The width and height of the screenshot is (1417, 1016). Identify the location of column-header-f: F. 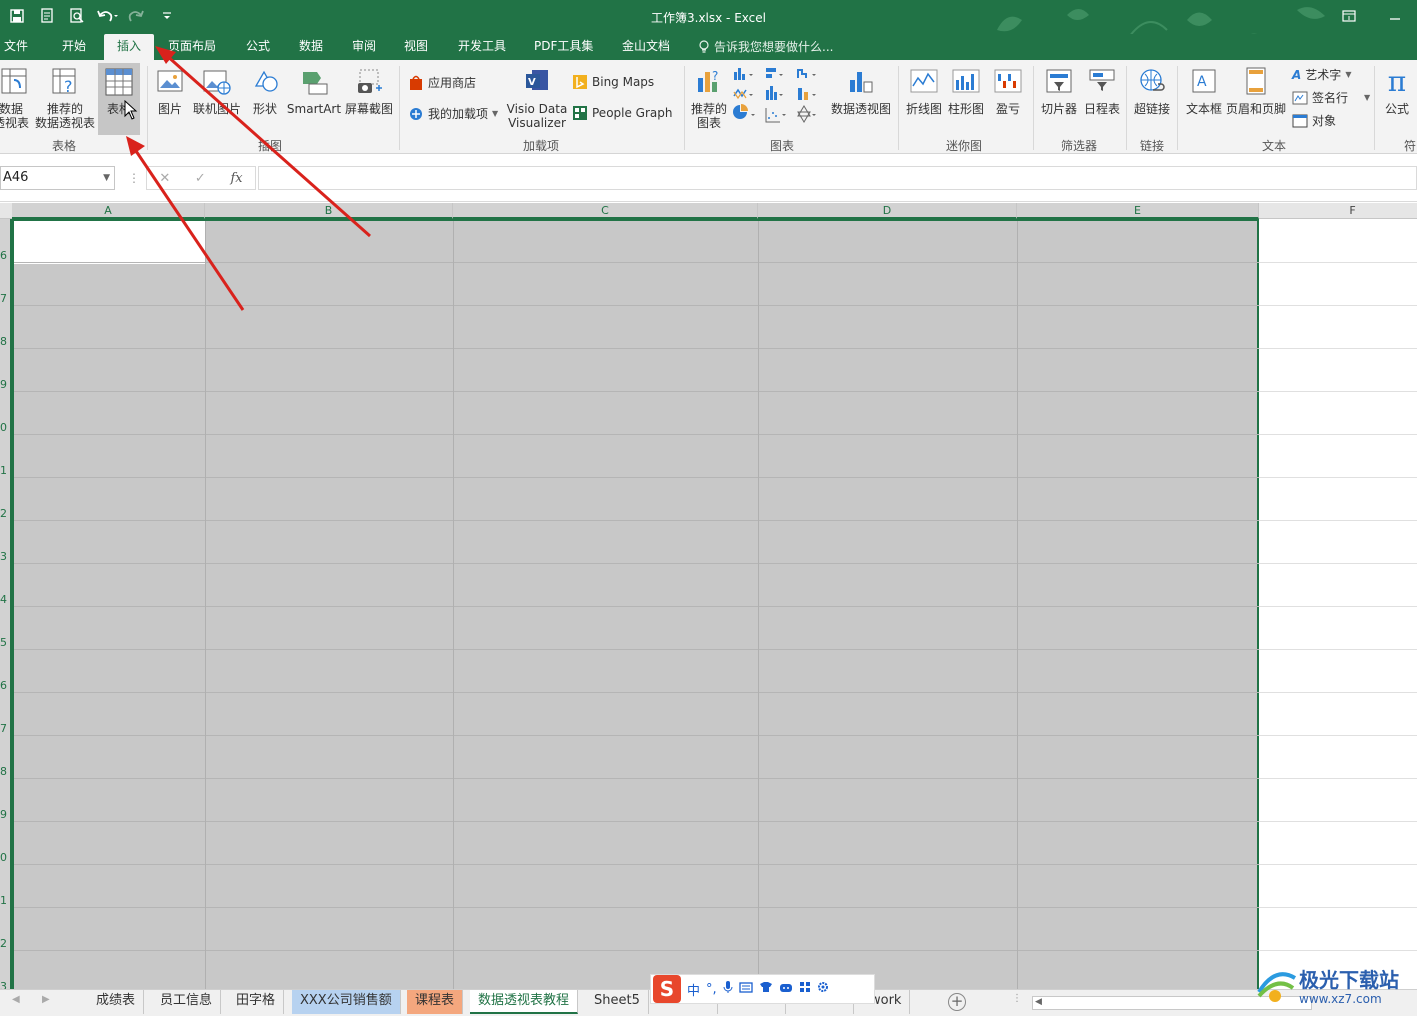
(1338, 211).